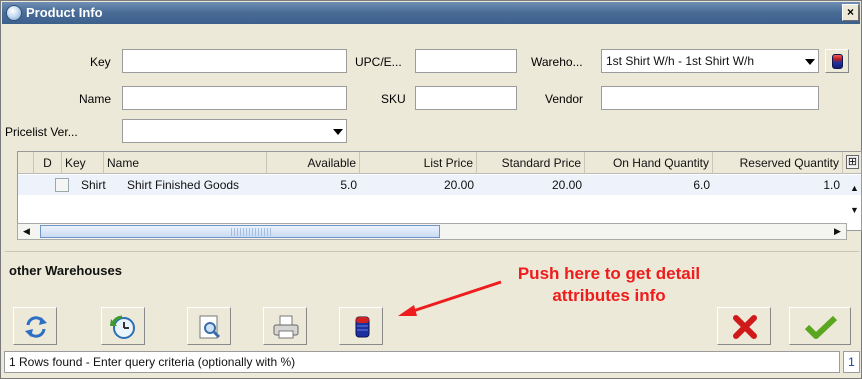  I want to click on print-icon, so click(286, 327).